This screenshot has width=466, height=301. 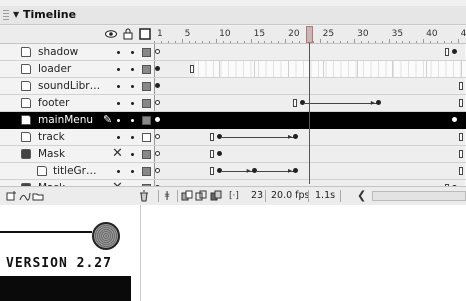 What do you see at coordinates (325, 195) in the screenshot?
I see `elapsed-time: 1.1s` at bounding box center [325, 195].